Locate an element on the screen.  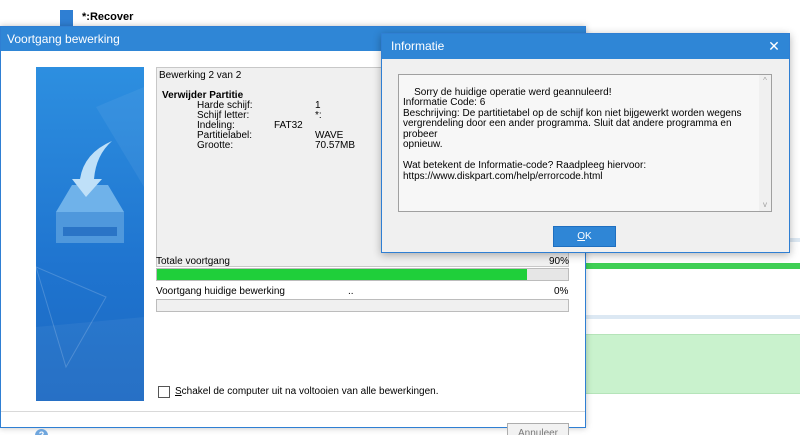
total-progress-label: Totale voortgang is located at coordinates (193, 261).